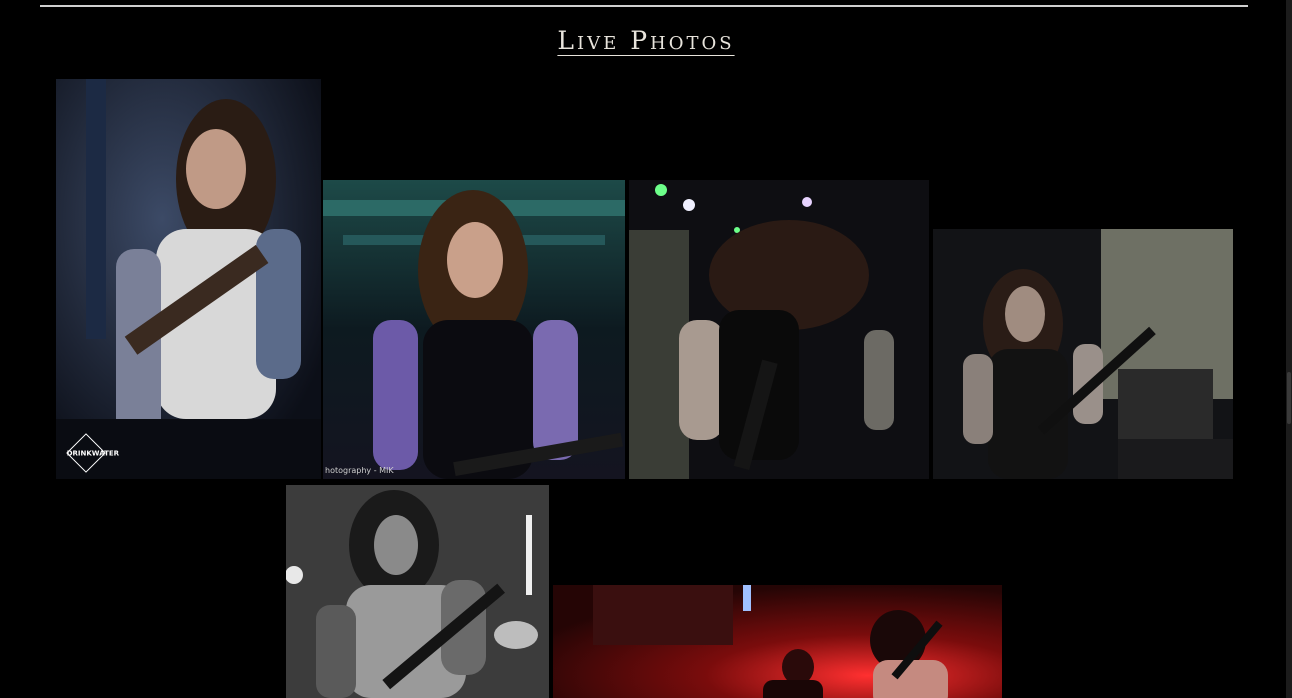 This screenshot has width=1292, height=698. Describe the element at coordinates (359, 470) in the screenshot. I see `photo-credit: hotography - MIK` at that location.